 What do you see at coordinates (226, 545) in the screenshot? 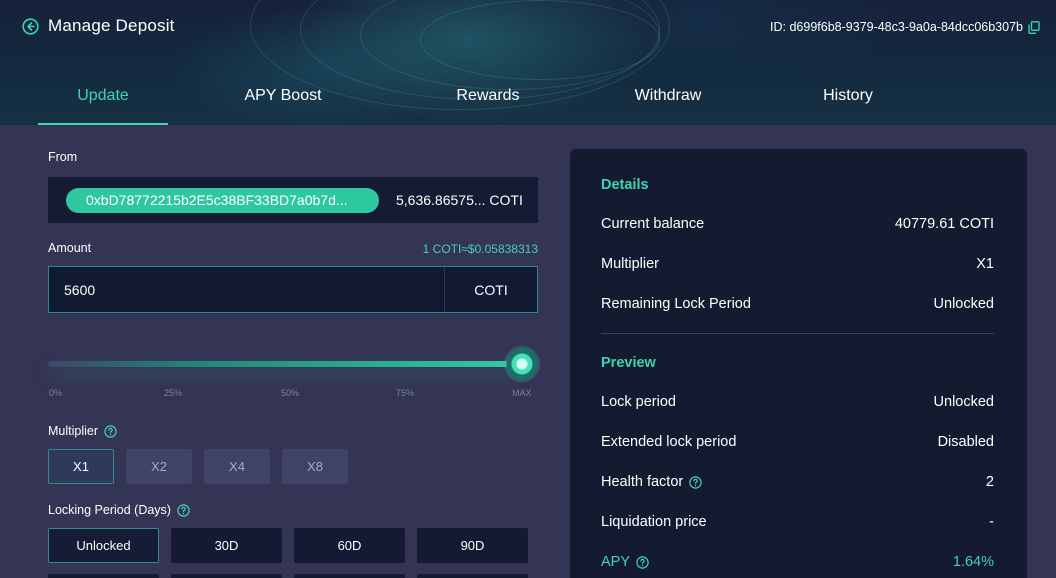
I see `lock-30d-button: 30D` at bounding box center [226, 545].